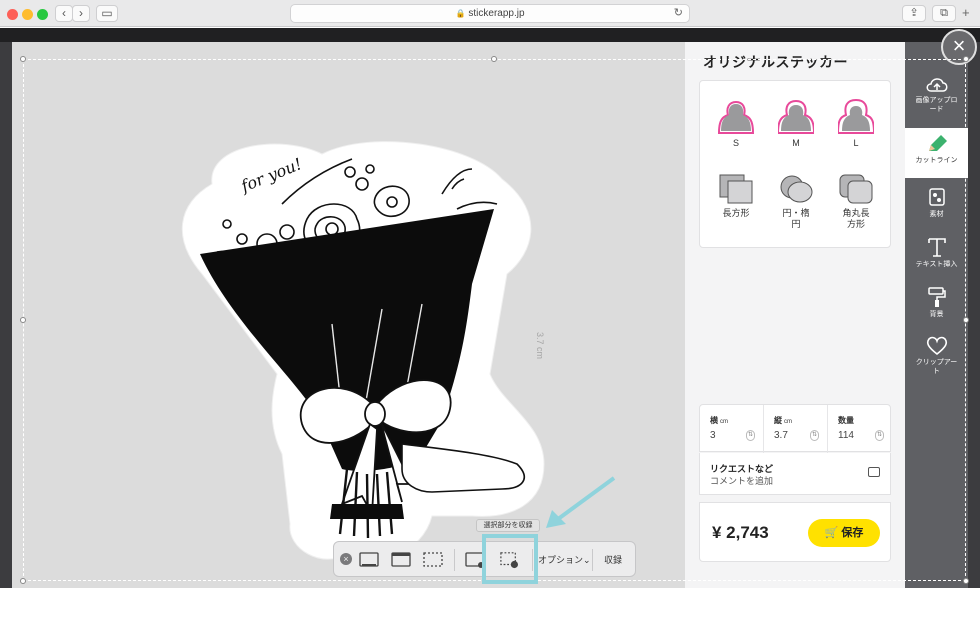 Image resolution: width=980 pixels, height=623 pixels. I want to click on address-bar: 🔒 stickerapp.jp ↻, so click(490, 13).